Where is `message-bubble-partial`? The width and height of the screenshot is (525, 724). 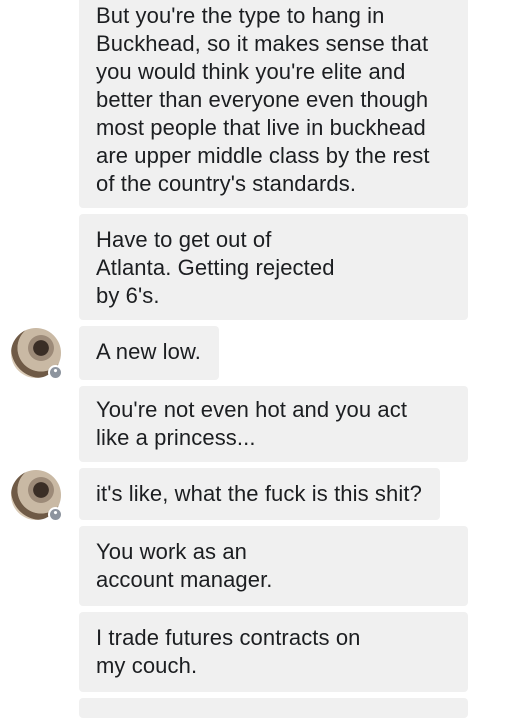 message-bubble-partial is located at coordinates (273, 708).